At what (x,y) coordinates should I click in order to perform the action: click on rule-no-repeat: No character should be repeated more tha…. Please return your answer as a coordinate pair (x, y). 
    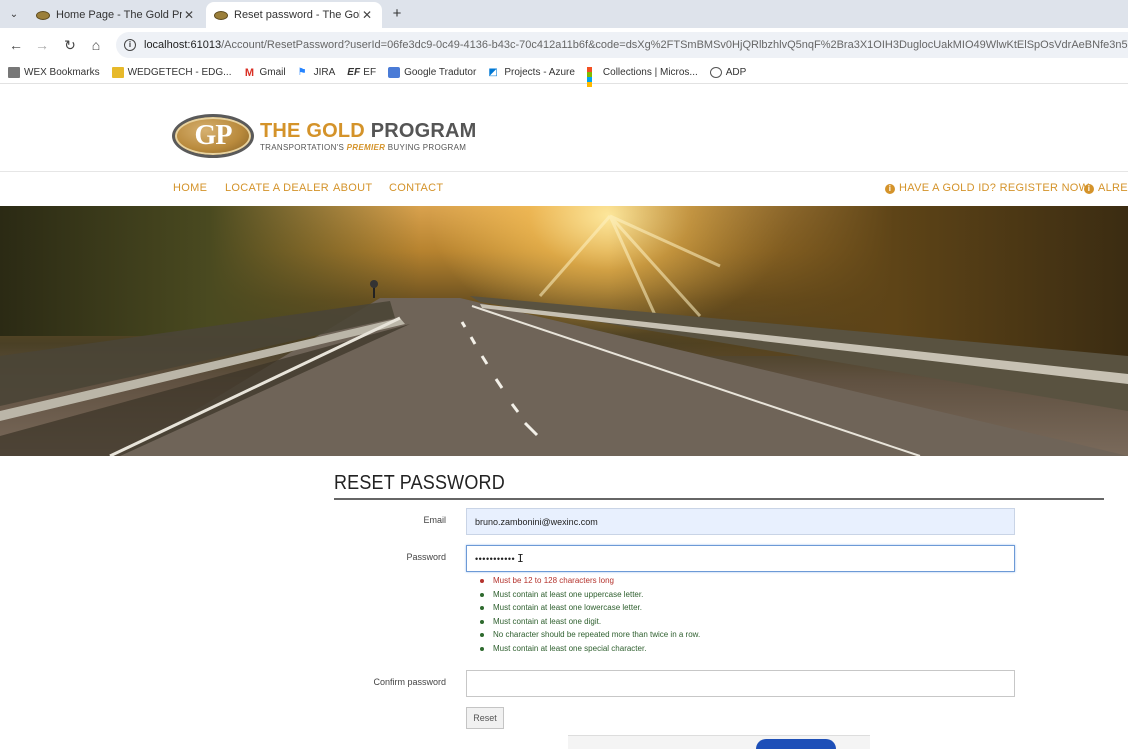
    Looking at the image, I should click on (590, 635).